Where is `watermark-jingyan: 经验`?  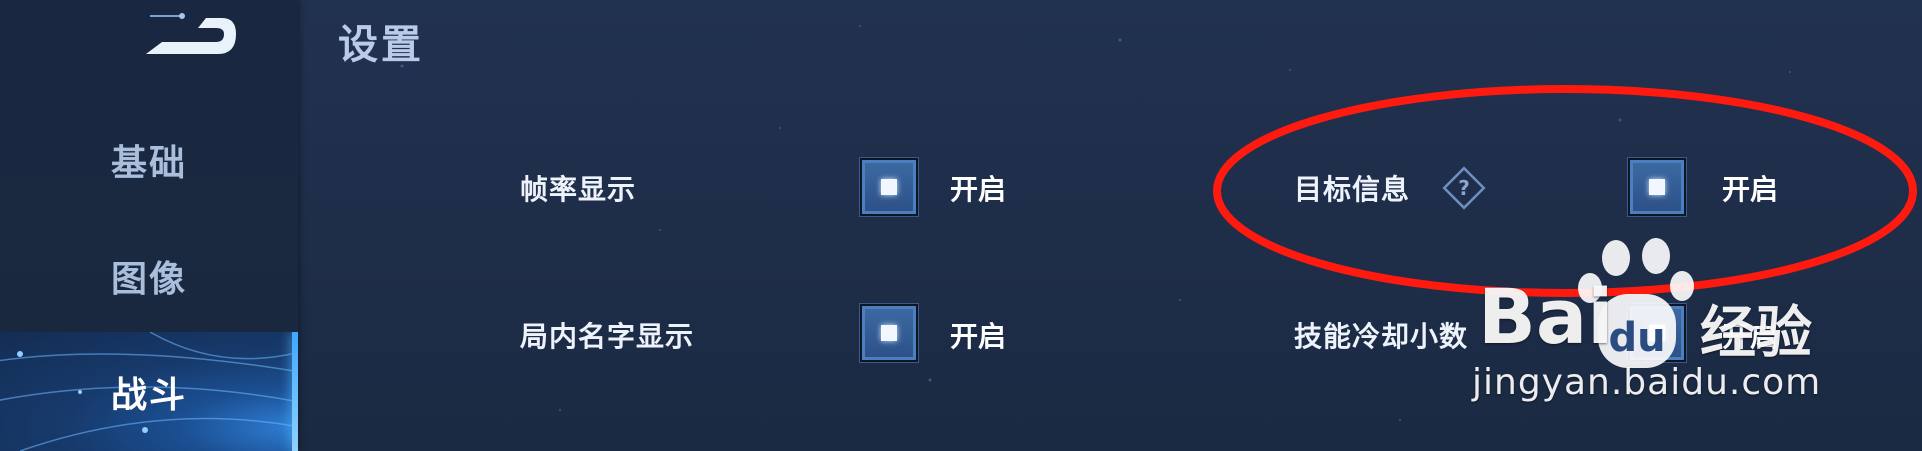 watermark-jingyan: 经验 is located at coordinates (1756, 333).